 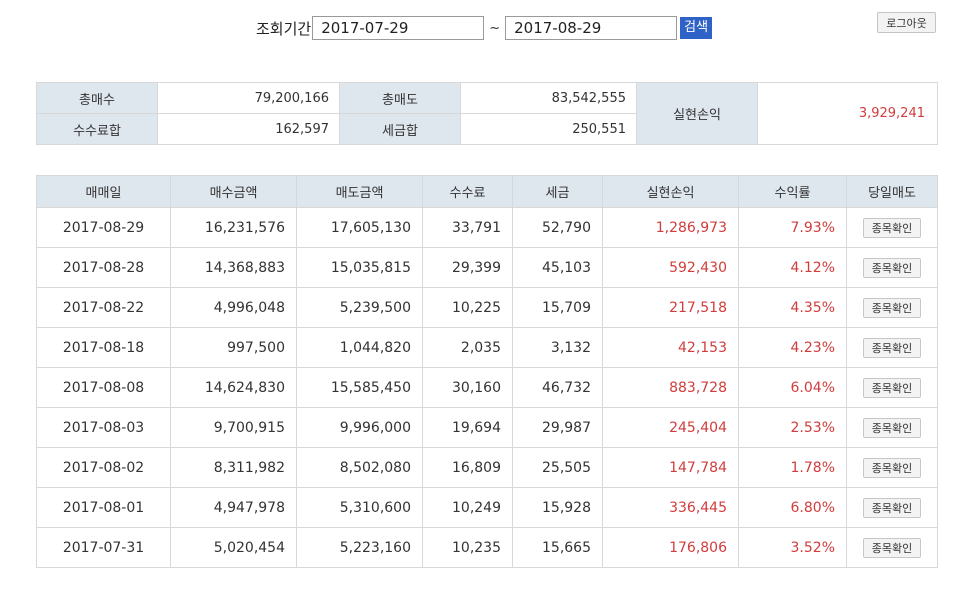 What do you see at coordinates (696, 28) in the screenshot?
I see `search-button: 검색` at bounding box center [696, 28].